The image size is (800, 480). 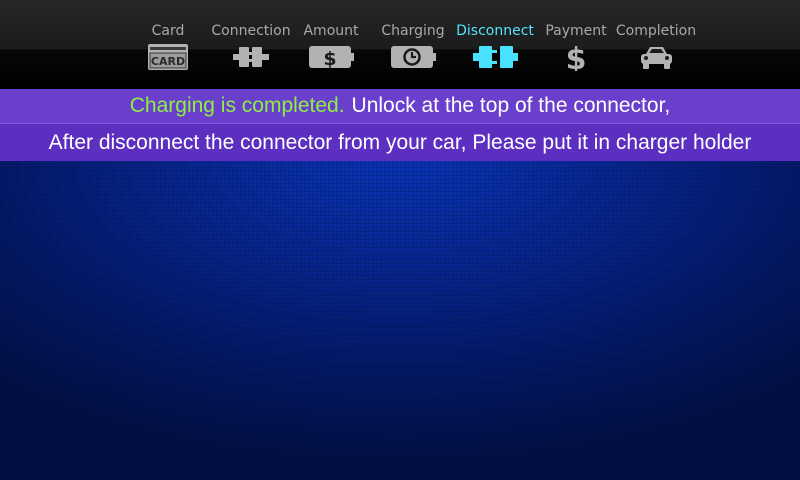 What do you see at coordinates (168, 61) in the screenshot?
I see `card-icon-text: CARD` at bounding box center [168, 61].